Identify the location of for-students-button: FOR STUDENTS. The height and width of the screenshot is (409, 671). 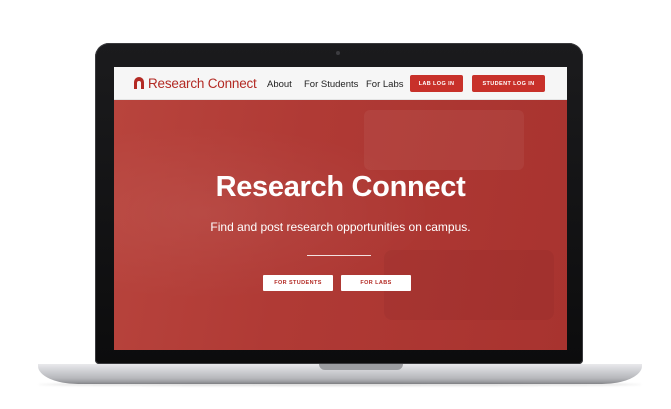
(298, 283).